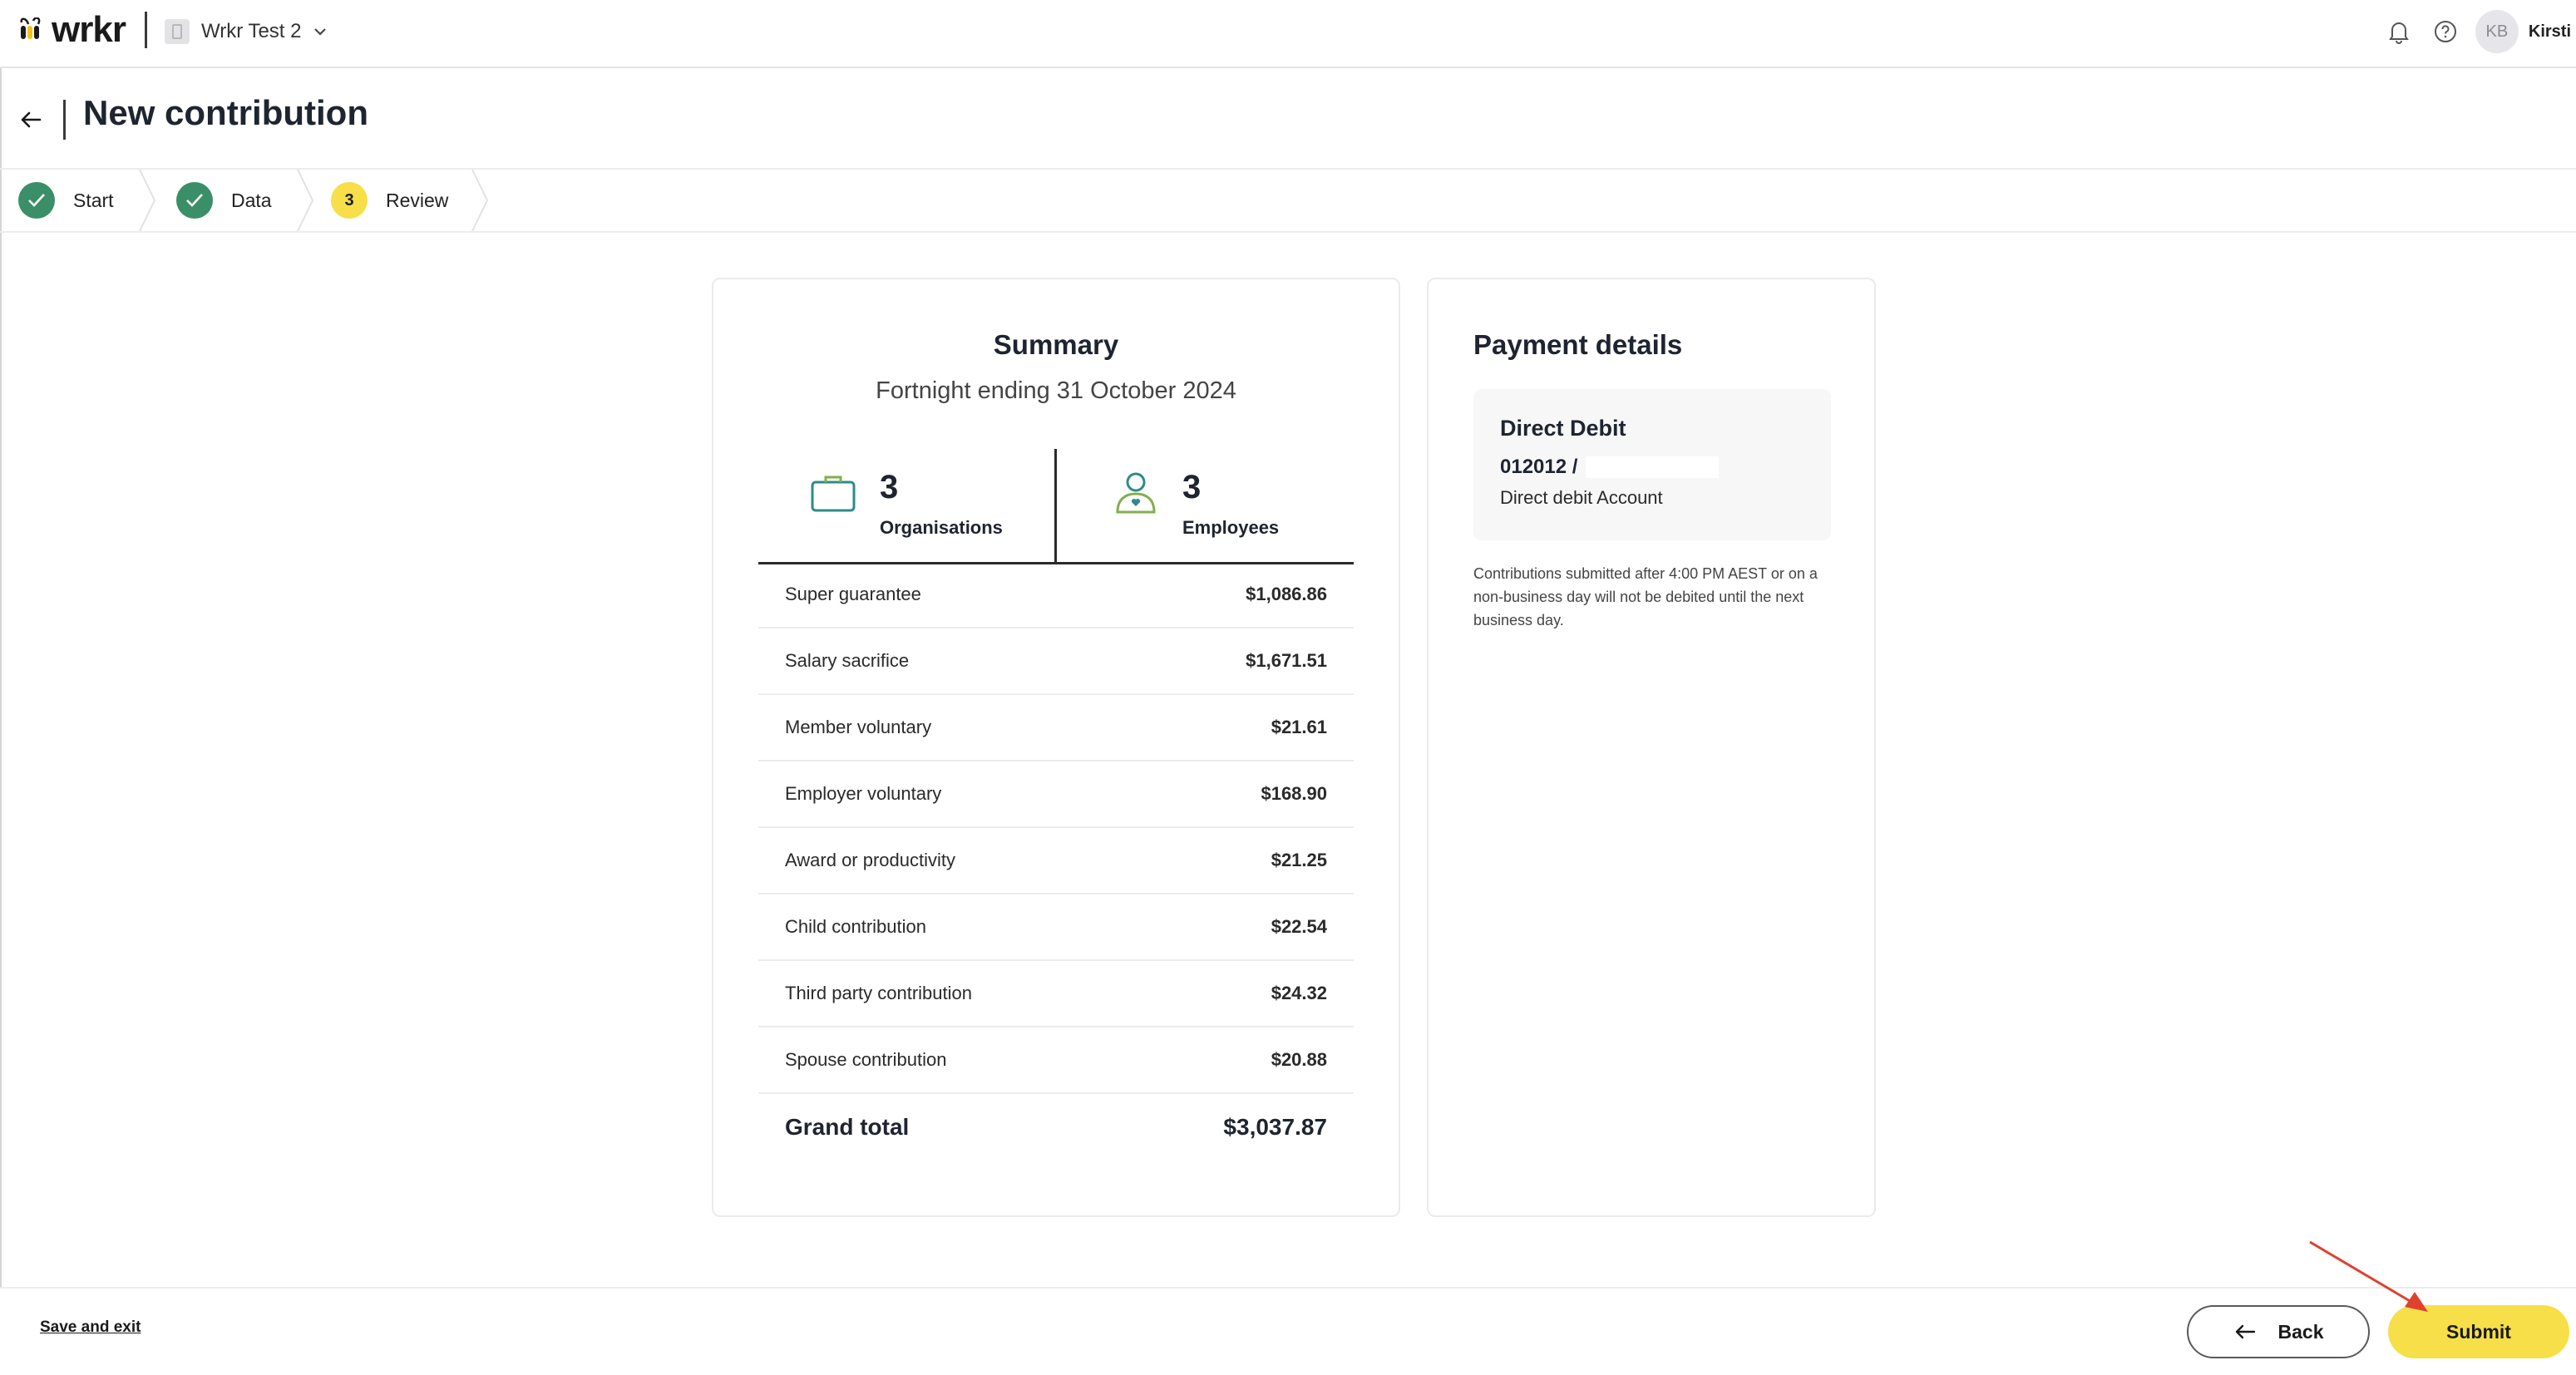 Image resolution: width=2576 pixels, height=1375 pixels. What do you see at coordinates (2300, 1331) in the screenshot?
I see `back-label: Back` at bounding box center [2300, 1331].